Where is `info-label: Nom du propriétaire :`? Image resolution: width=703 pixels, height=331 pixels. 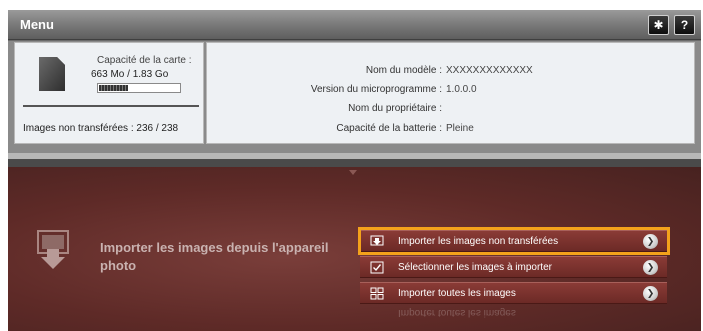 info-label: Nom du propriétaire : is located at coordinates (395, 108).